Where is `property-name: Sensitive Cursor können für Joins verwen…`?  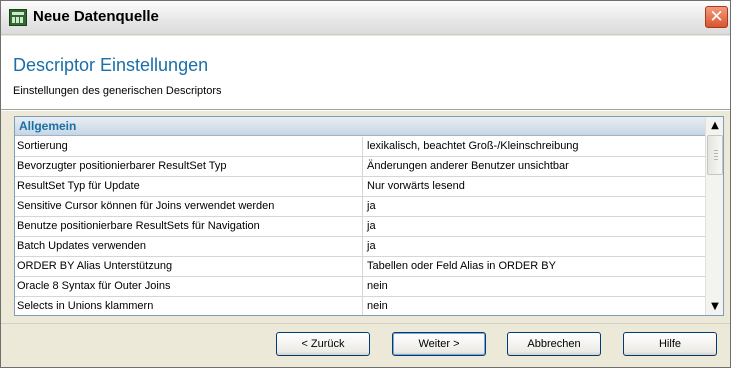 property-name: Sensitive Cursor können für Joins verwen… is located at coordinates (189, 206).